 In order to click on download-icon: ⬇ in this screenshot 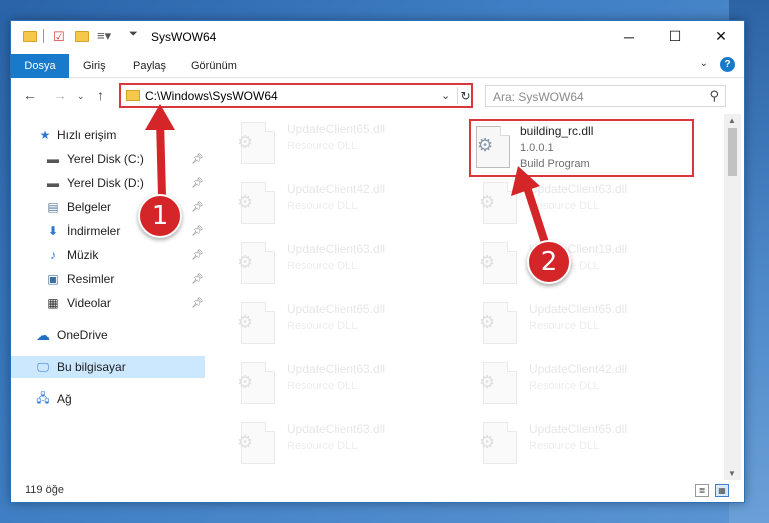, I will do `click(53, 231)`.